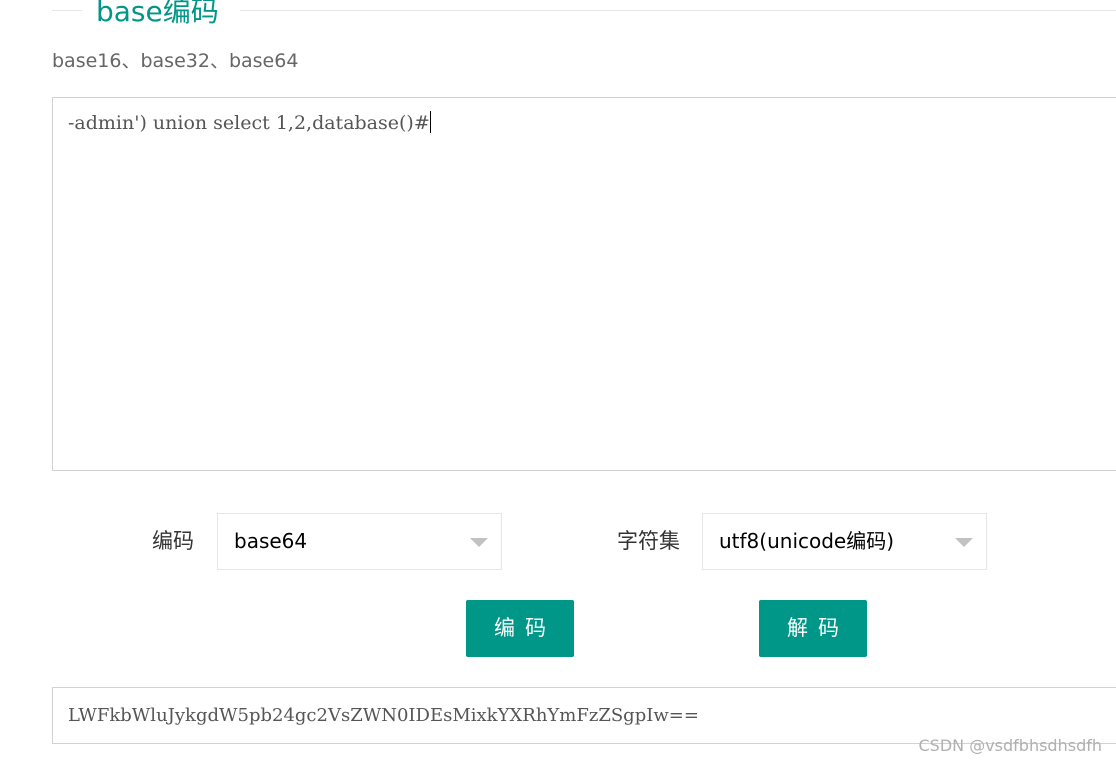 Image resolution: width=1116 pixels, height=763 pixels. What do you see at coordinates (175, 61) in the screenshot?
I see `section-subtitle: base16、base32、base64` at bounding box center [175, 61].